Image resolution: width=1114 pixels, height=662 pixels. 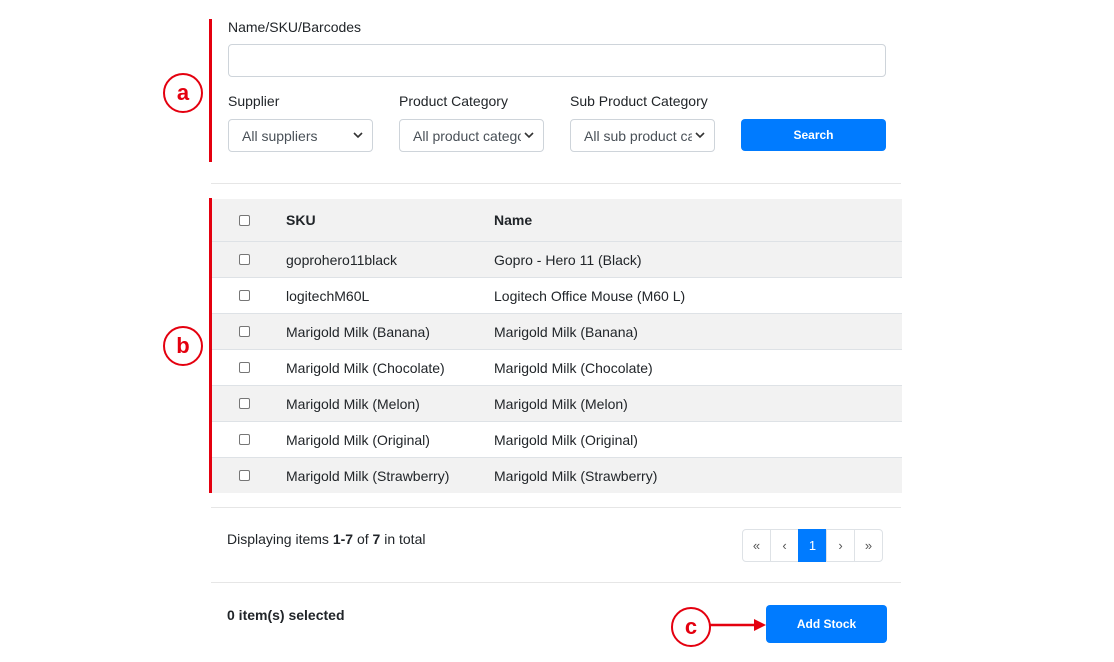 What do you see at coordinates (363, 539) in the screenshot?
I see `pagination-info-of: of` at bounding box center [363, 539].